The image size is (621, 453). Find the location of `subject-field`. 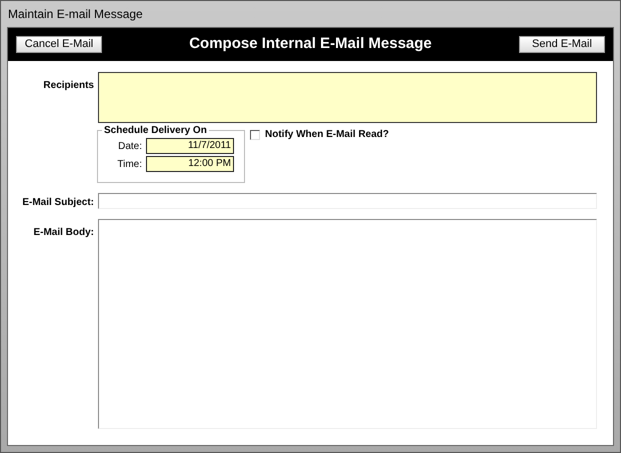

subject-field is located at coordinates (347, 201).